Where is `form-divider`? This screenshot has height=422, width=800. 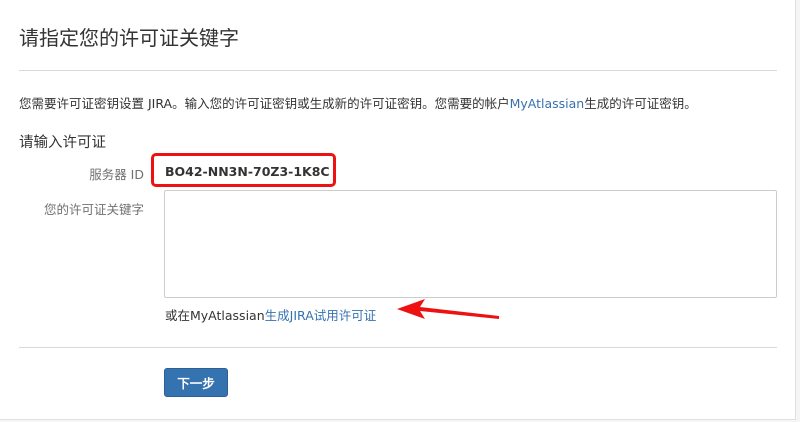 form-divider is located at coordinates (398, 347).